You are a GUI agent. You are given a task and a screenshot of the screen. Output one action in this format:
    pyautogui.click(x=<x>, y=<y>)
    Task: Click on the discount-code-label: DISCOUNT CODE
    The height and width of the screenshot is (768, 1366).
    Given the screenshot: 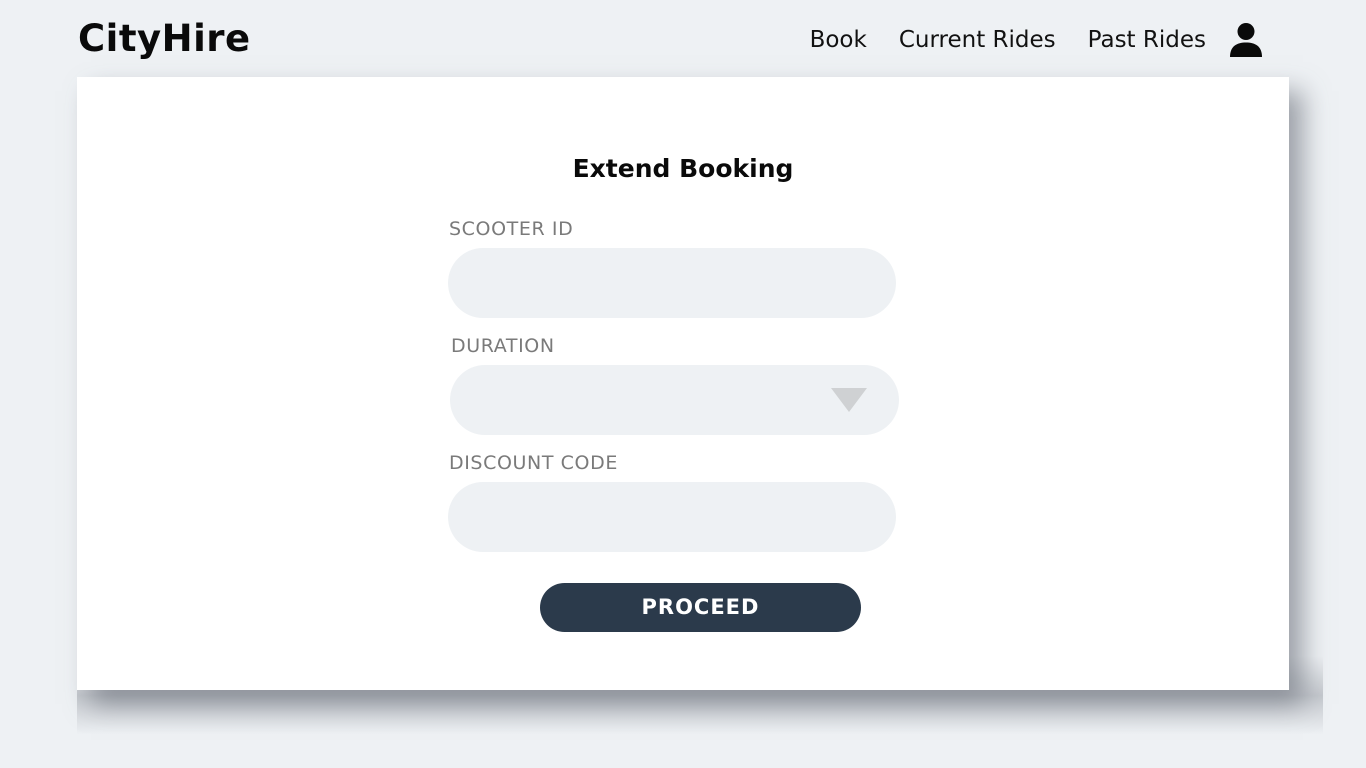 What is the action you would take?
    pyautogui.click(x=533, y=463)
    